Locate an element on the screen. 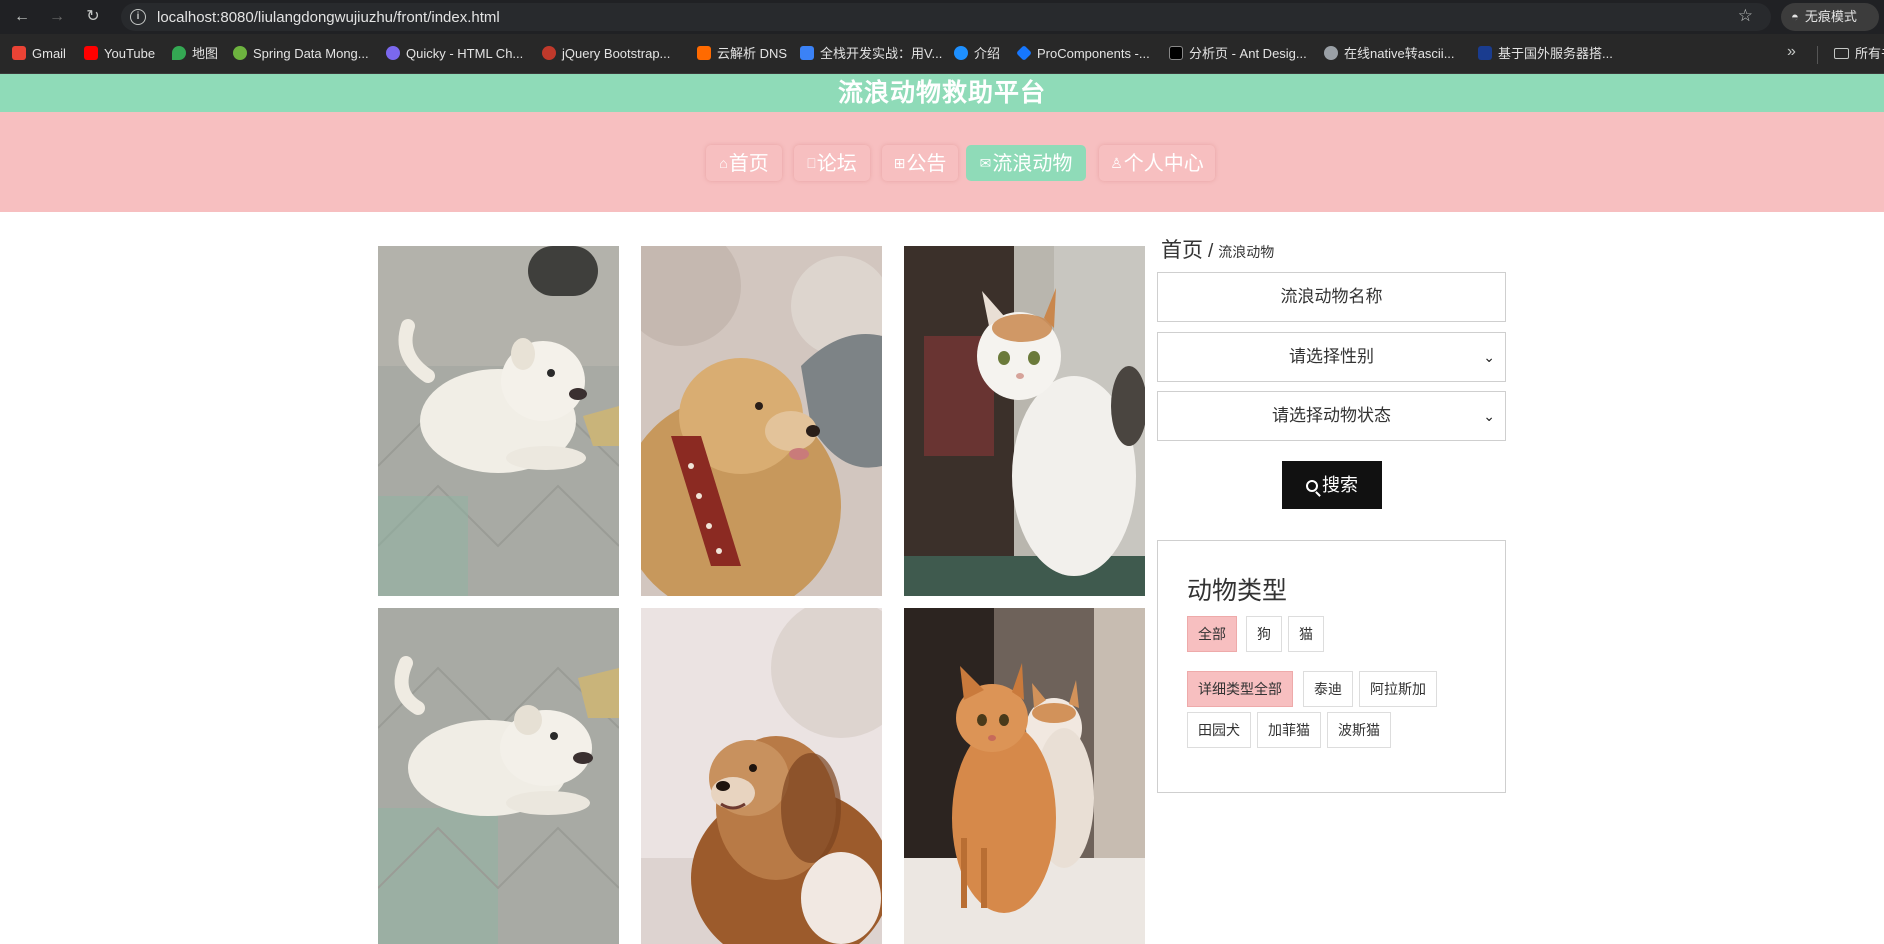 The image size is (1884, 944). nav-forum: ⎕论坛 is located at coordinates (832, 163).